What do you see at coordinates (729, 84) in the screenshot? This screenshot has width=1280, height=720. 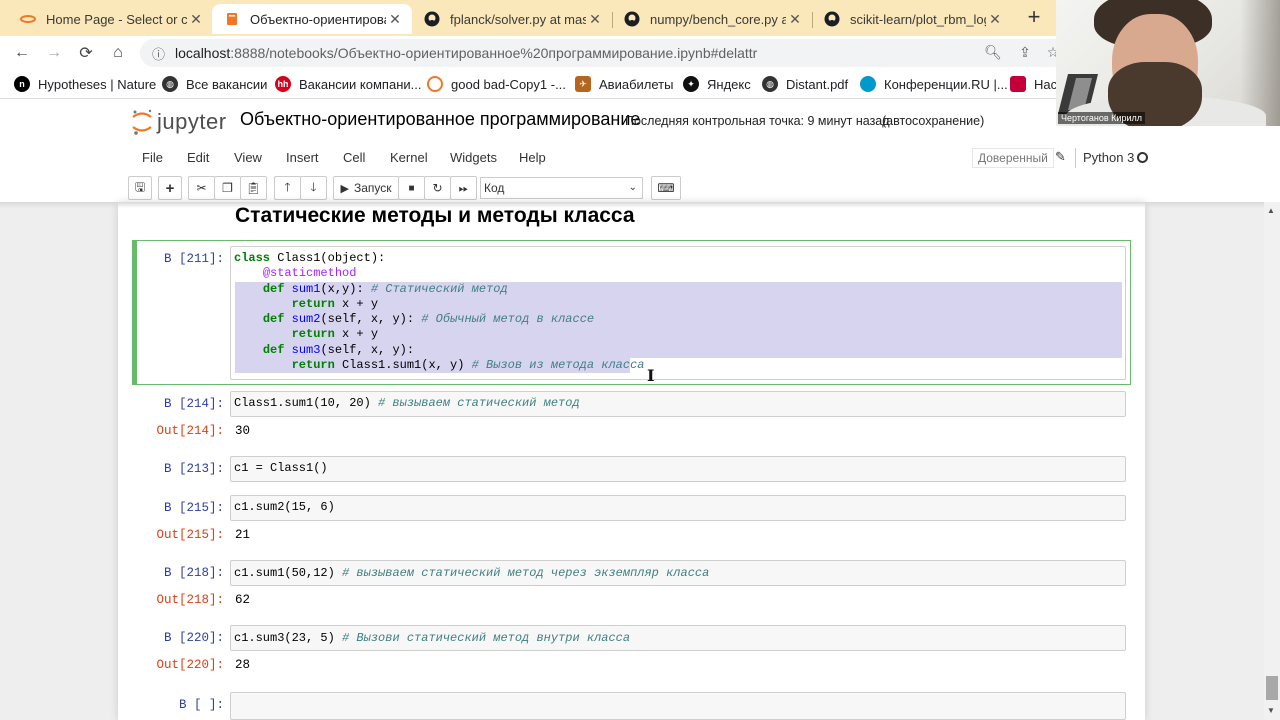 I see `bookmark-label: Яндекс` at bounding box center [729, 84].